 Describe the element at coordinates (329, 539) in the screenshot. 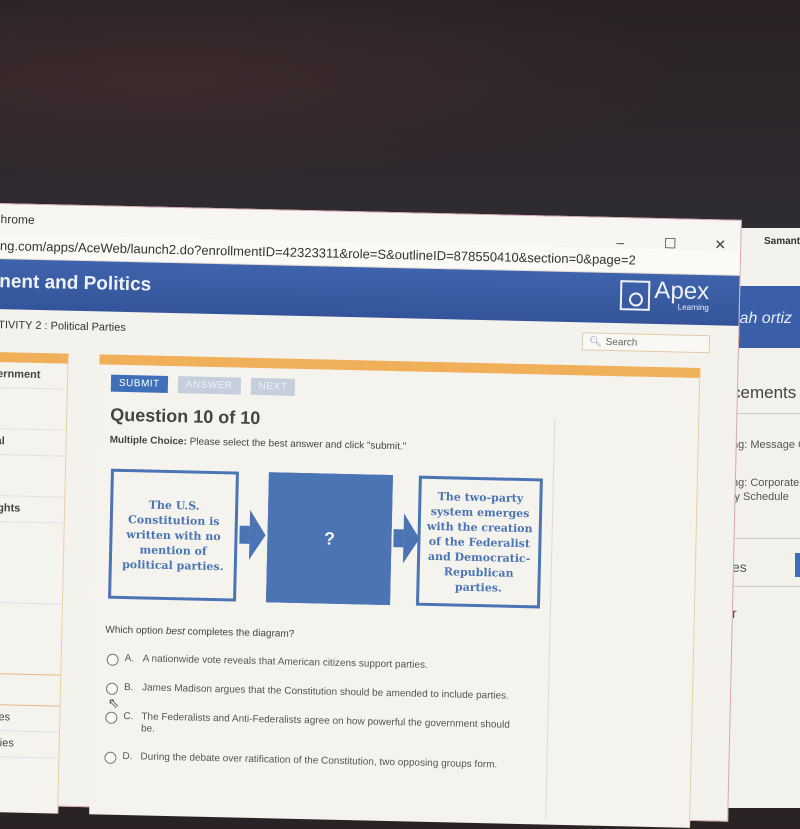

I see `diagram-box-unknown: ?` at that location.